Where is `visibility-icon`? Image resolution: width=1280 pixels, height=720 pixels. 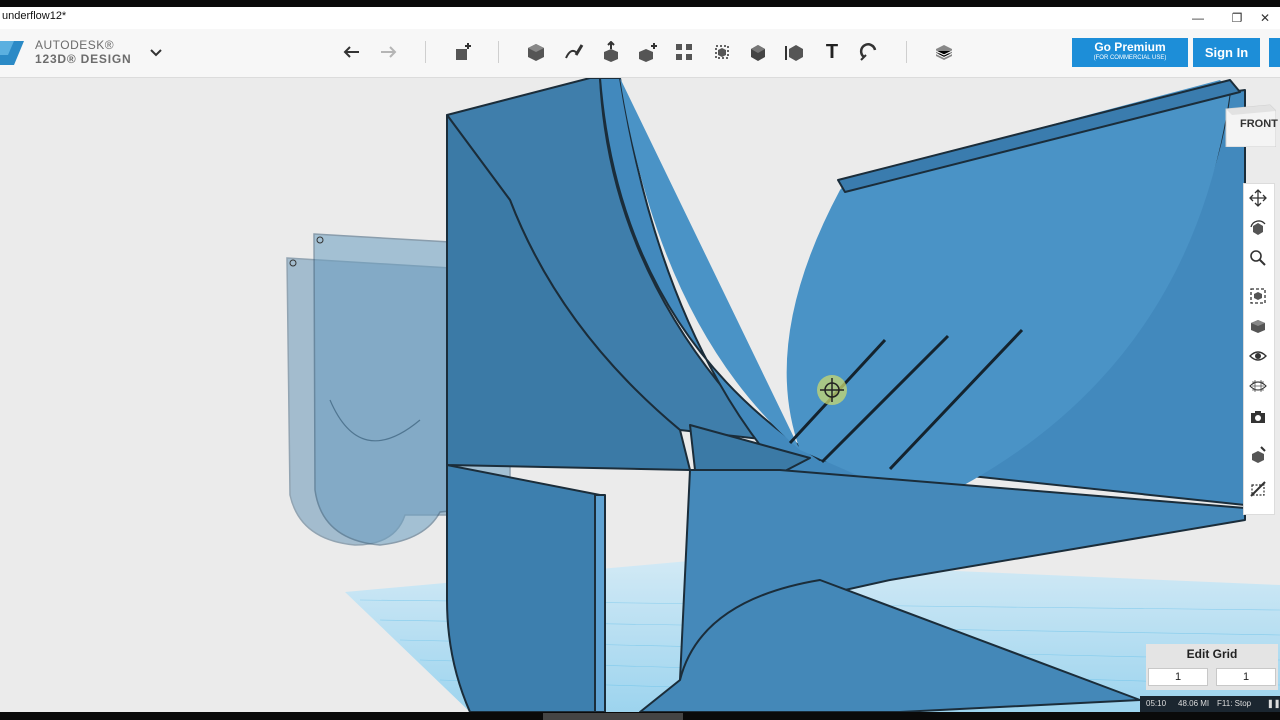 visibility-icon is located at coordinates (1258, 356).